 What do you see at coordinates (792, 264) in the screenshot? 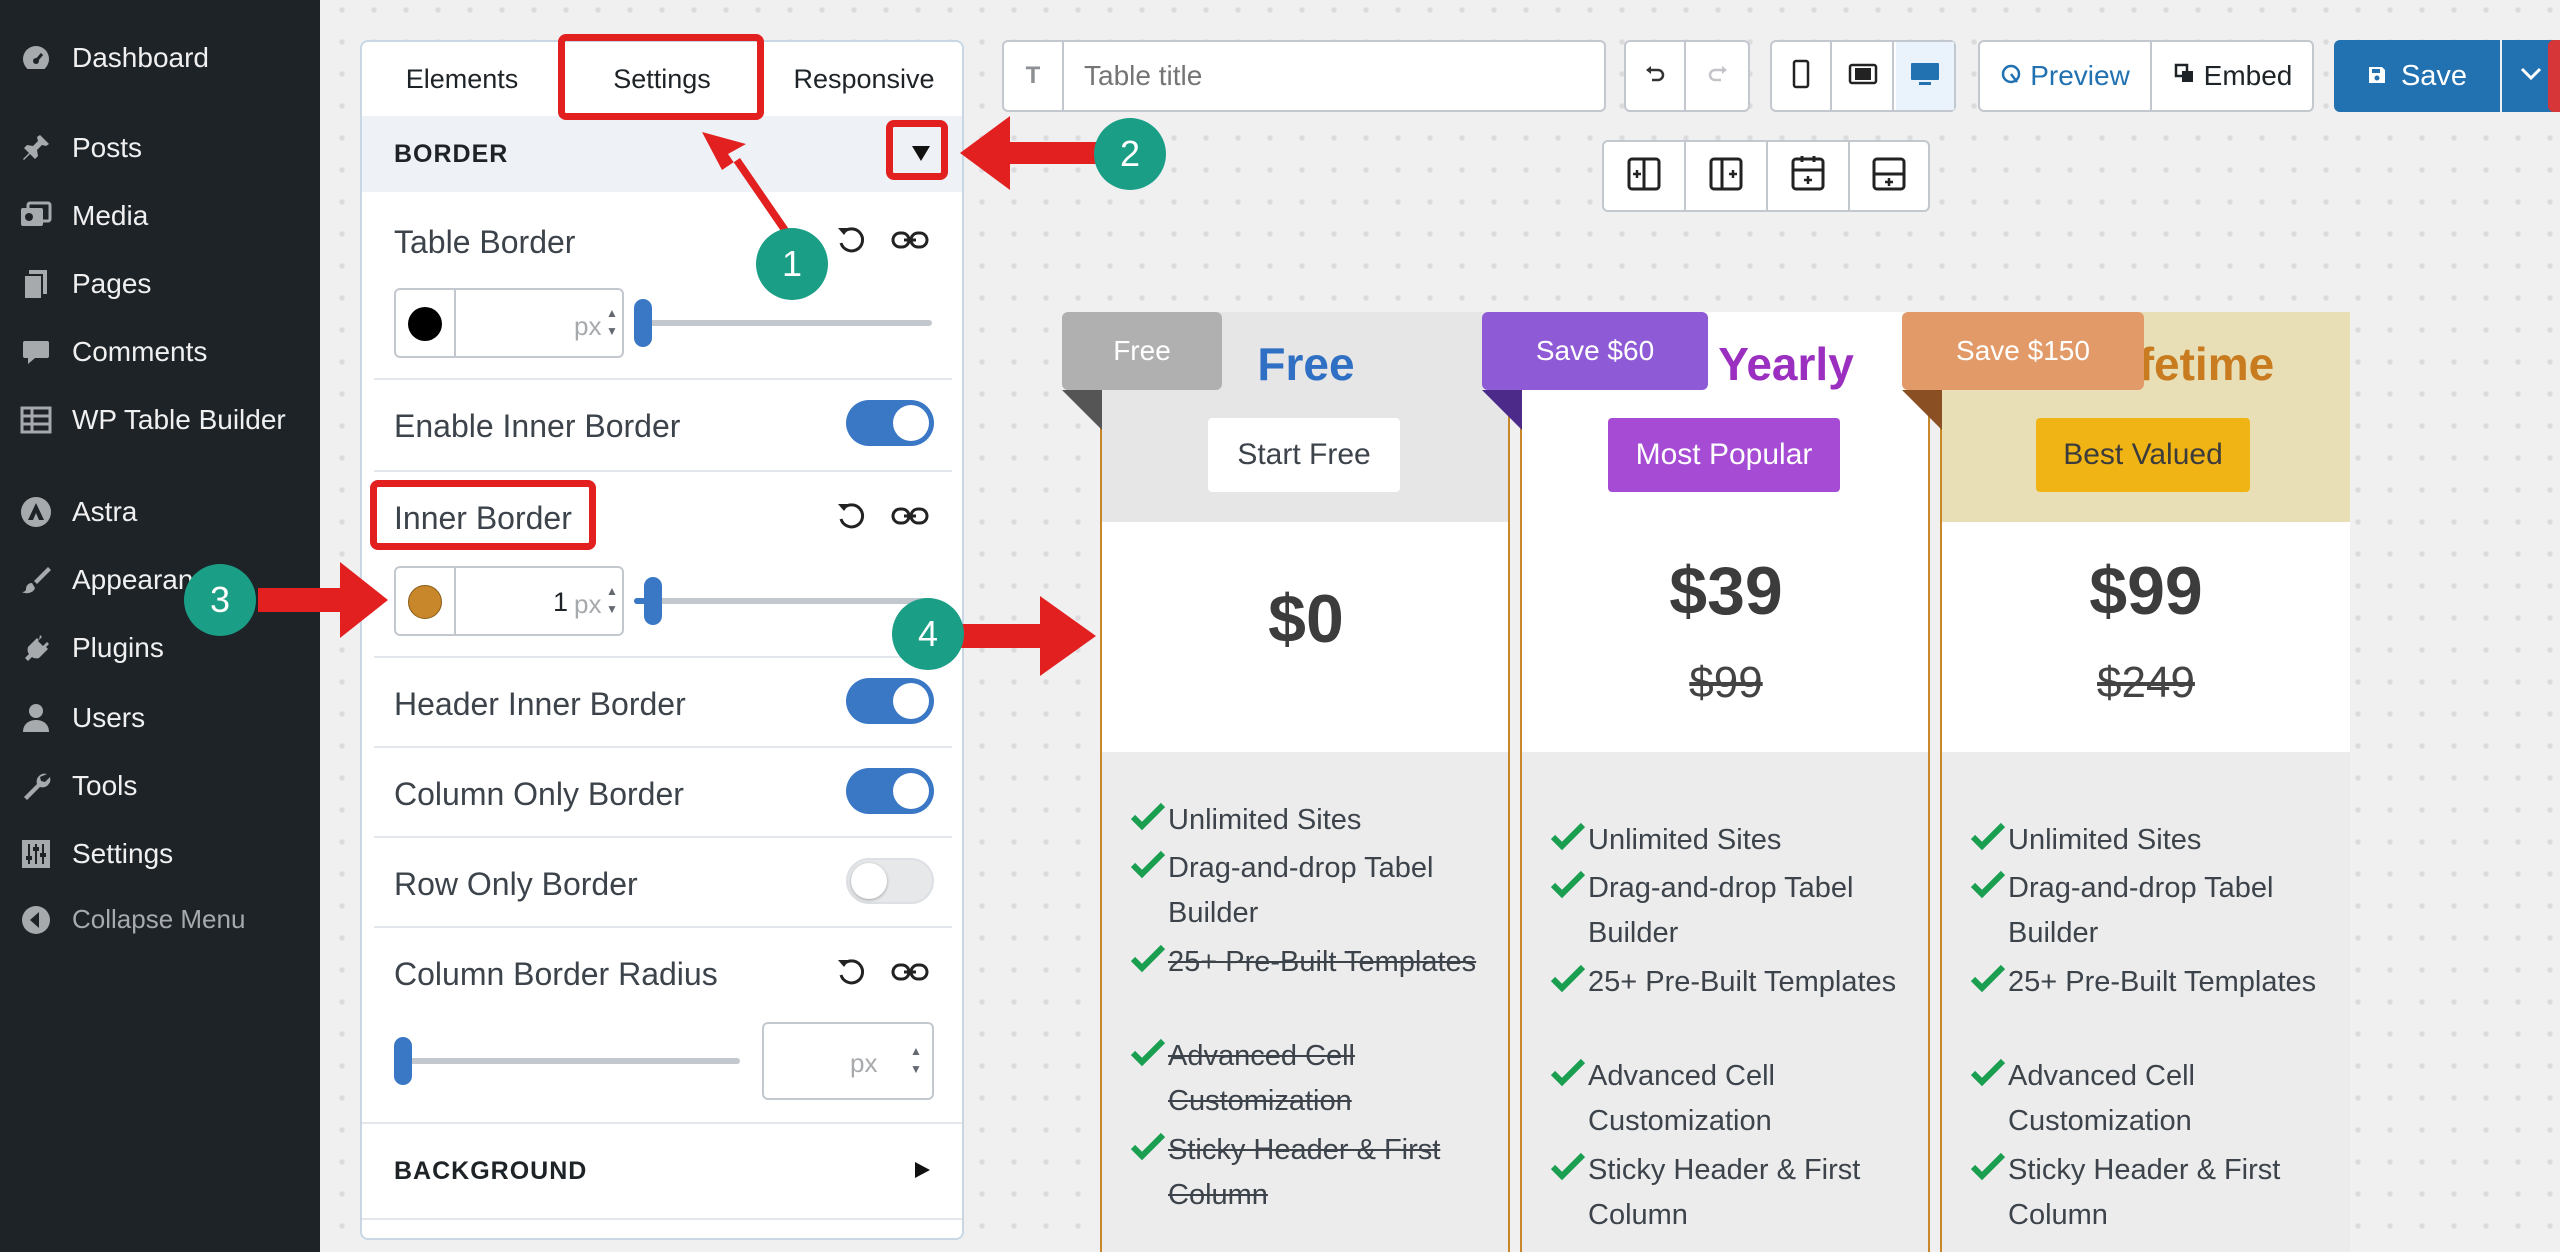
I see `callout-badge-1: 1` at bounding box center [792, 264].